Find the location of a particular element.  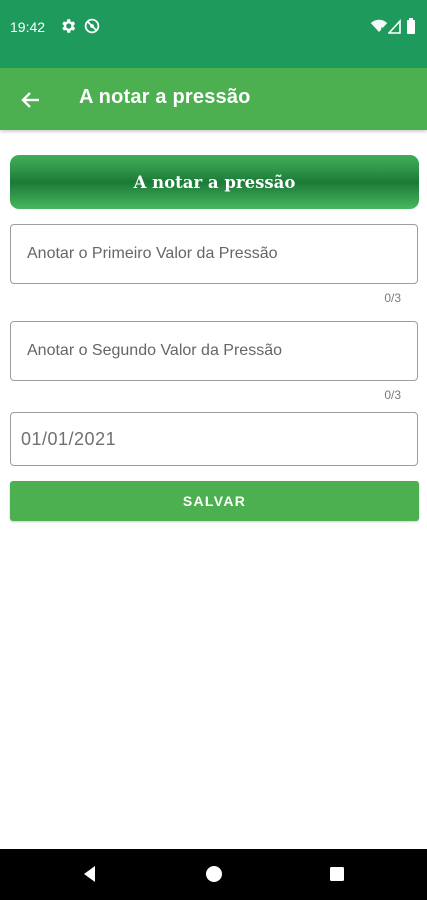

back-triangle-icon is located at coordinates (90, 874).